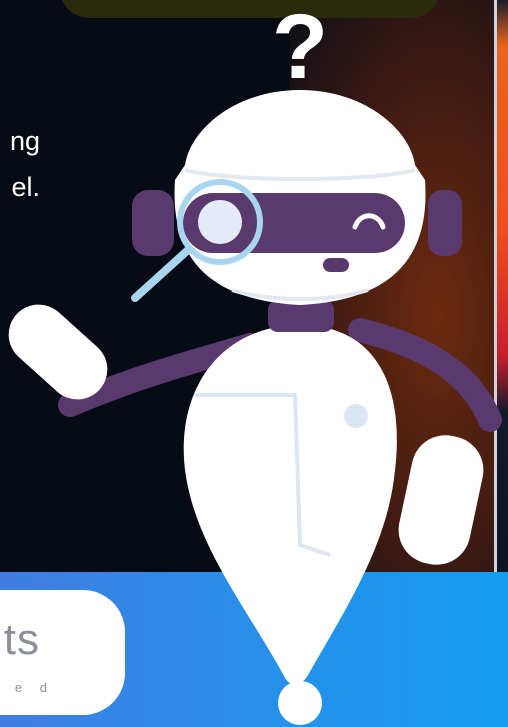 The height and width of the screenshot is (727, 508). What do you see at coordinates (300, 49) in the screenshot?
I see `question-mark-icon: ?` at bounding box center [300, 49].